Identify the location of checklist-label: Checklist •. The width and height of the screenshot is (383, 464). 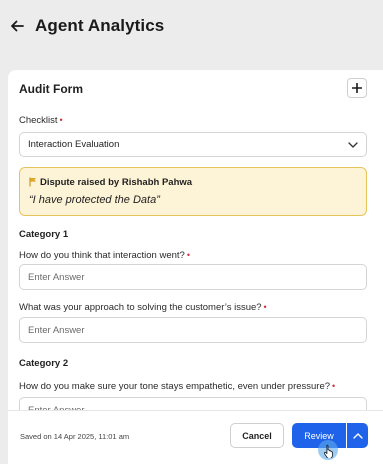
(41, 120).